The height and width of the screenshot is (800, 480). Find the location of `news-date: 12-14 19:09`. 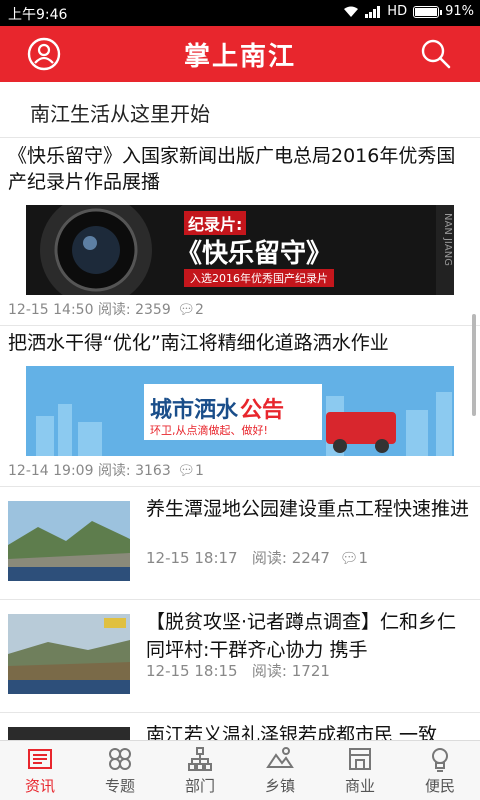

news-date: 12-14 19:09 is located at coordinates (51, 471).